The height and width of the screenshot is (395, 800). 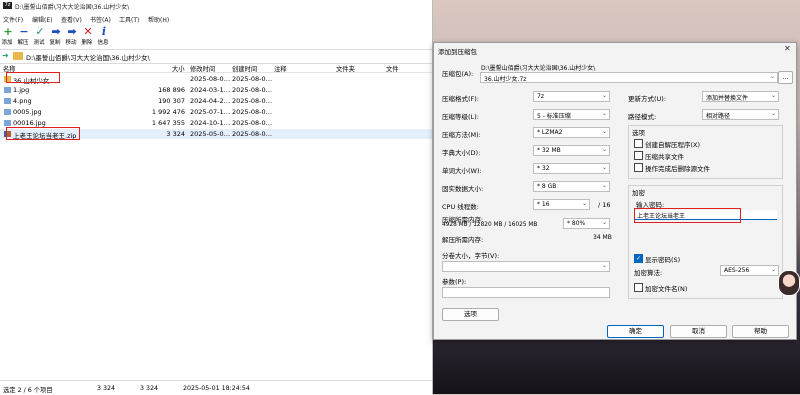 What do you see at coordinates (18, 56) in the screenshot?
I see `folder-icon` at bounding box center [18, 56].